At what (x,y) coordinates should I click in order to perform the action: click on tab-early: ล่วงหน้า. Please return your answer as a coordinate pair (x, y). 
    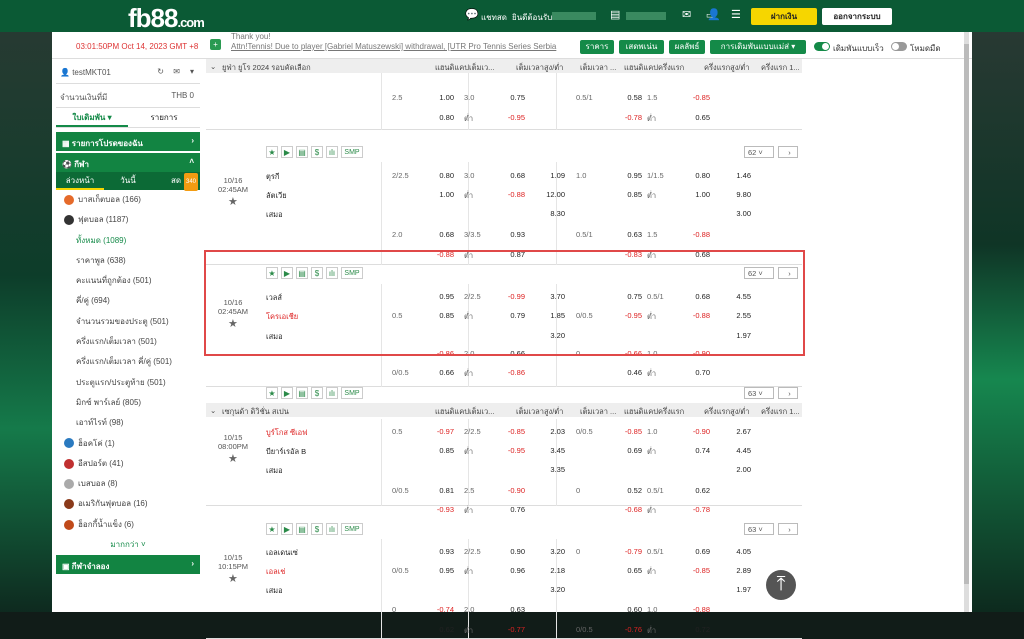
    Looking at the image, I should click on (80, 181).